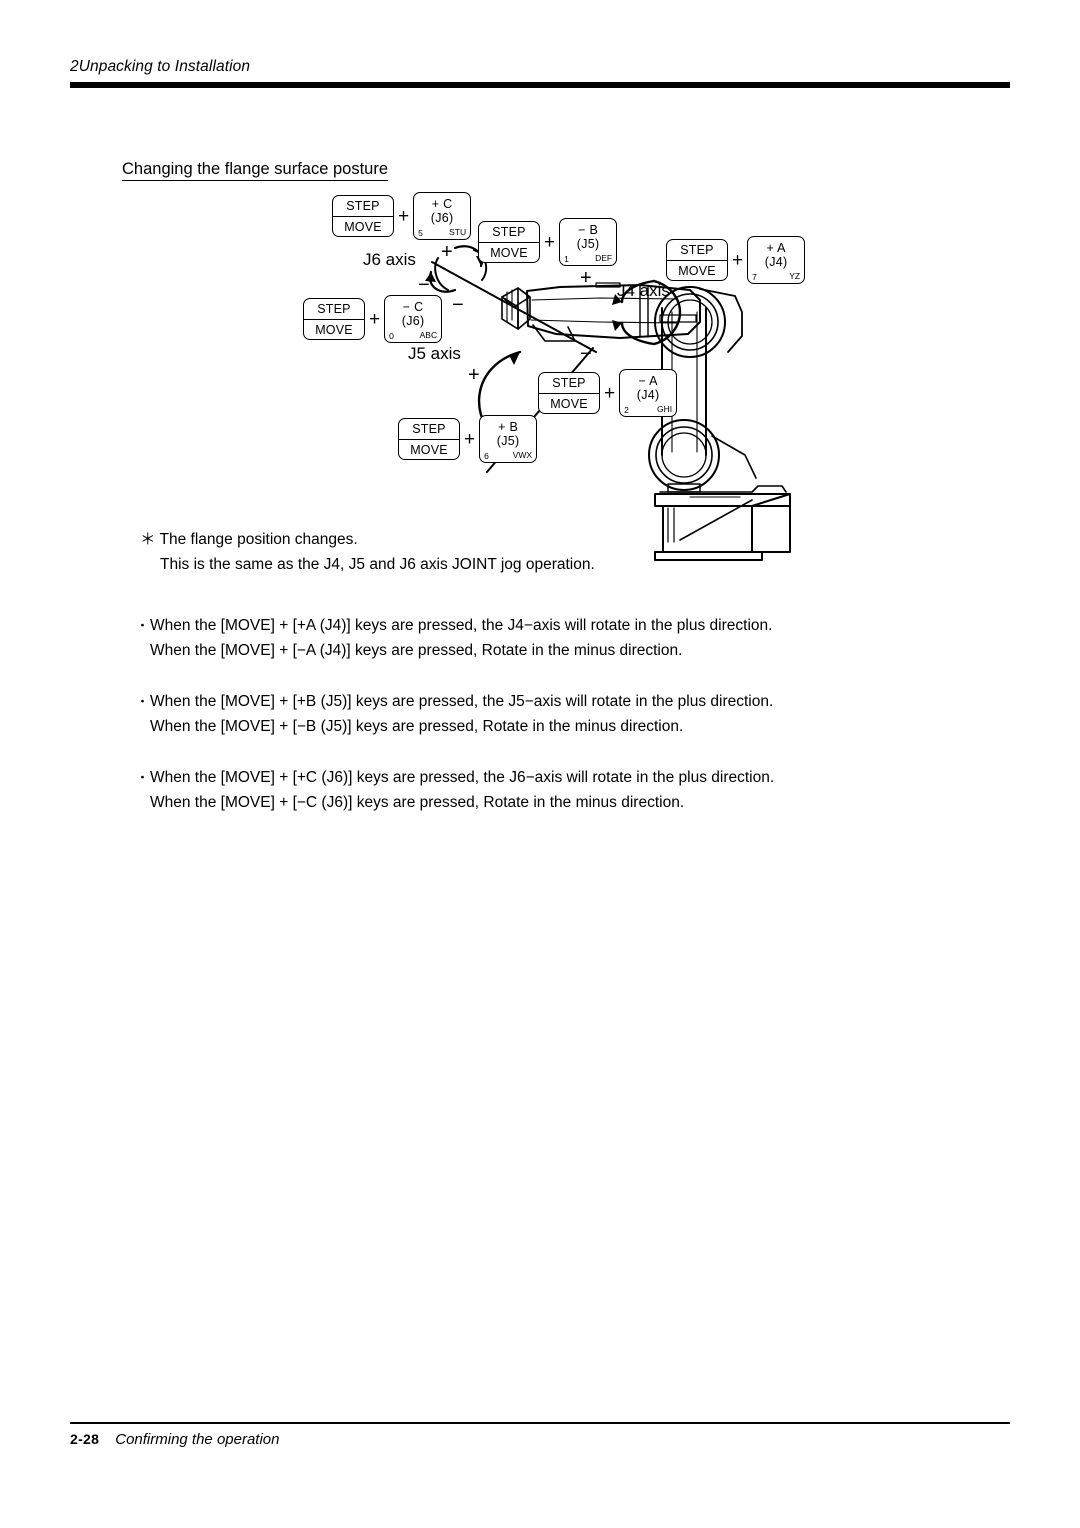 The width and height of the screenshot is (1080, 1528). I want to click on axis-key-minus-a-j4: − A (J4) 2 GHI, so click(648, 393).